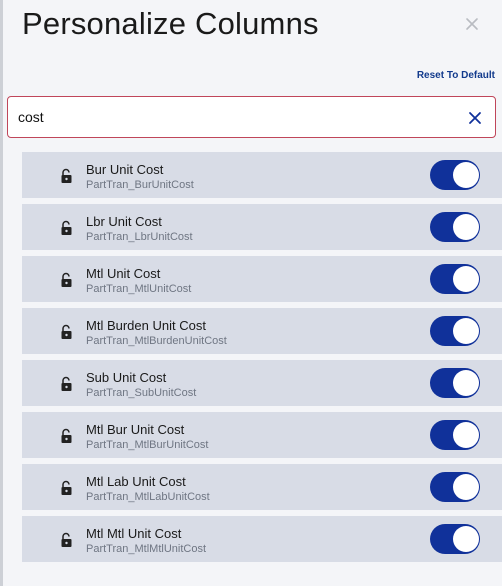 This screenshot has width=502, height=586. Describe the element at coordinates (141, 393) in the screenshot. I see `column-field-name: PartTran_SubUnitCost` at that location.